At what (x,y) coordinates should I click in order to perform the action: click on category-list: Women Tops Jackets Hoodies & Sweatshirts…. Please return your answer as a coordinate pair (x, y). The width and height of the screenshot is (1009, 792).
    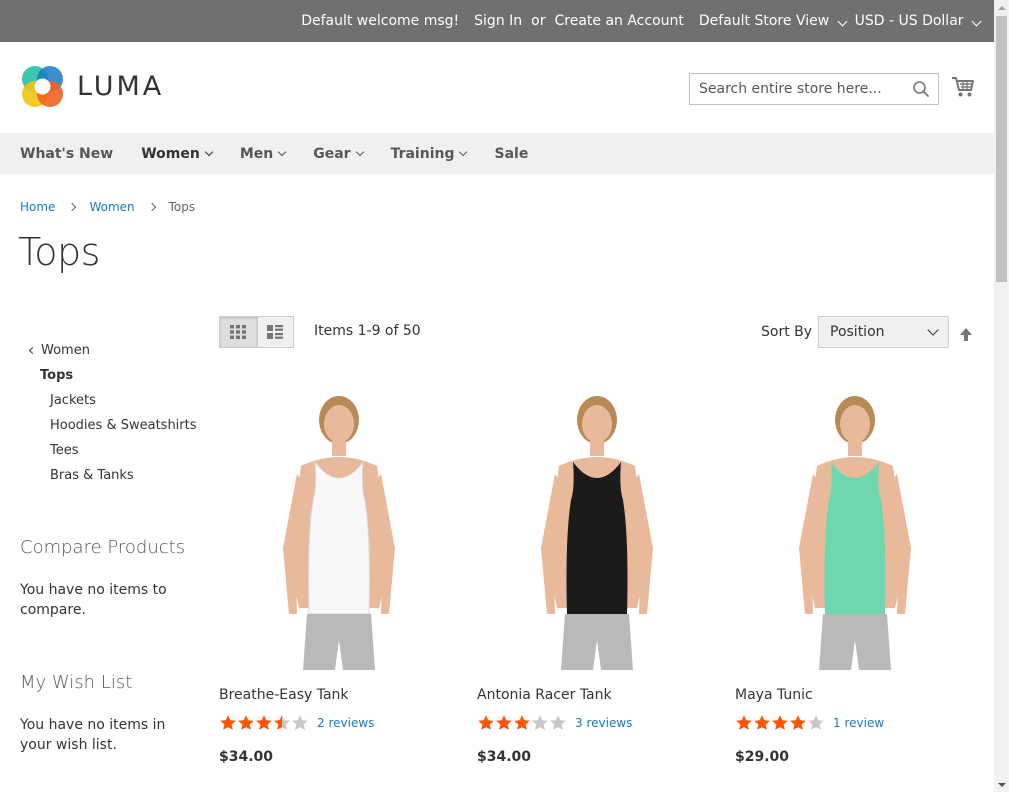
    Looking at the image, I should click on (108, 413).